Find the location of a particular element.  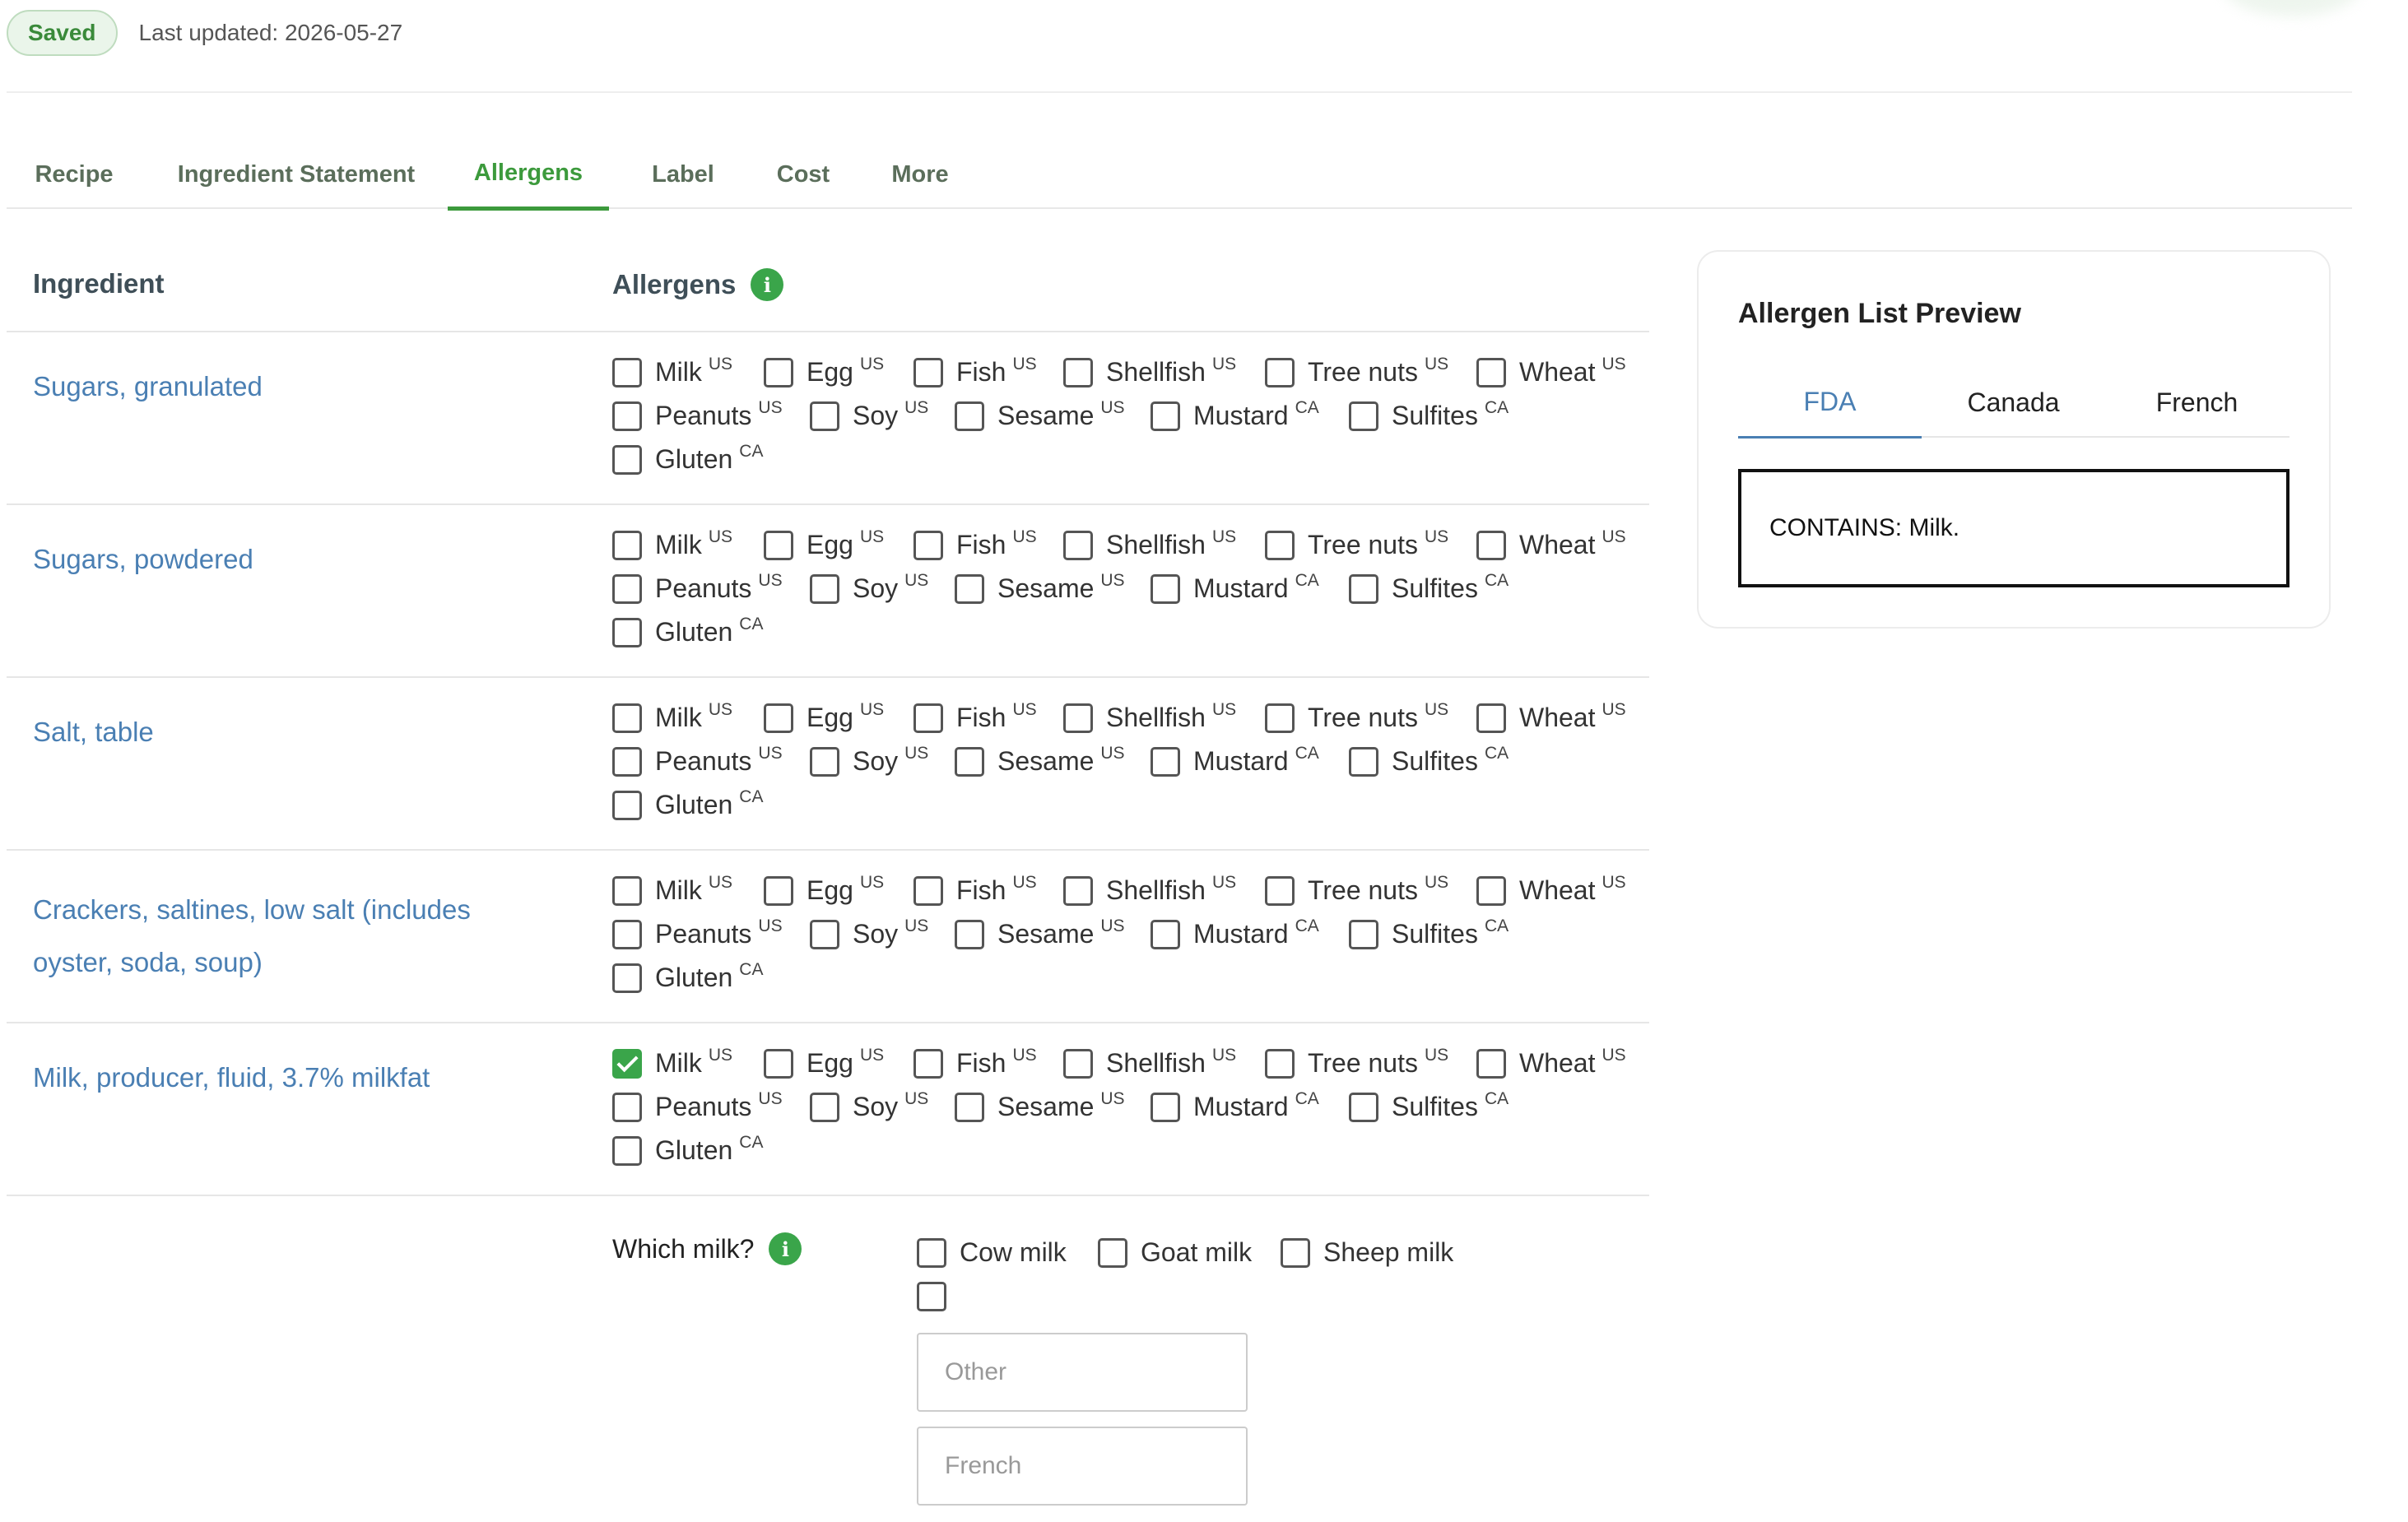

ingredient-name-link: Sugars, granulated is located at coordinates (288, 386).